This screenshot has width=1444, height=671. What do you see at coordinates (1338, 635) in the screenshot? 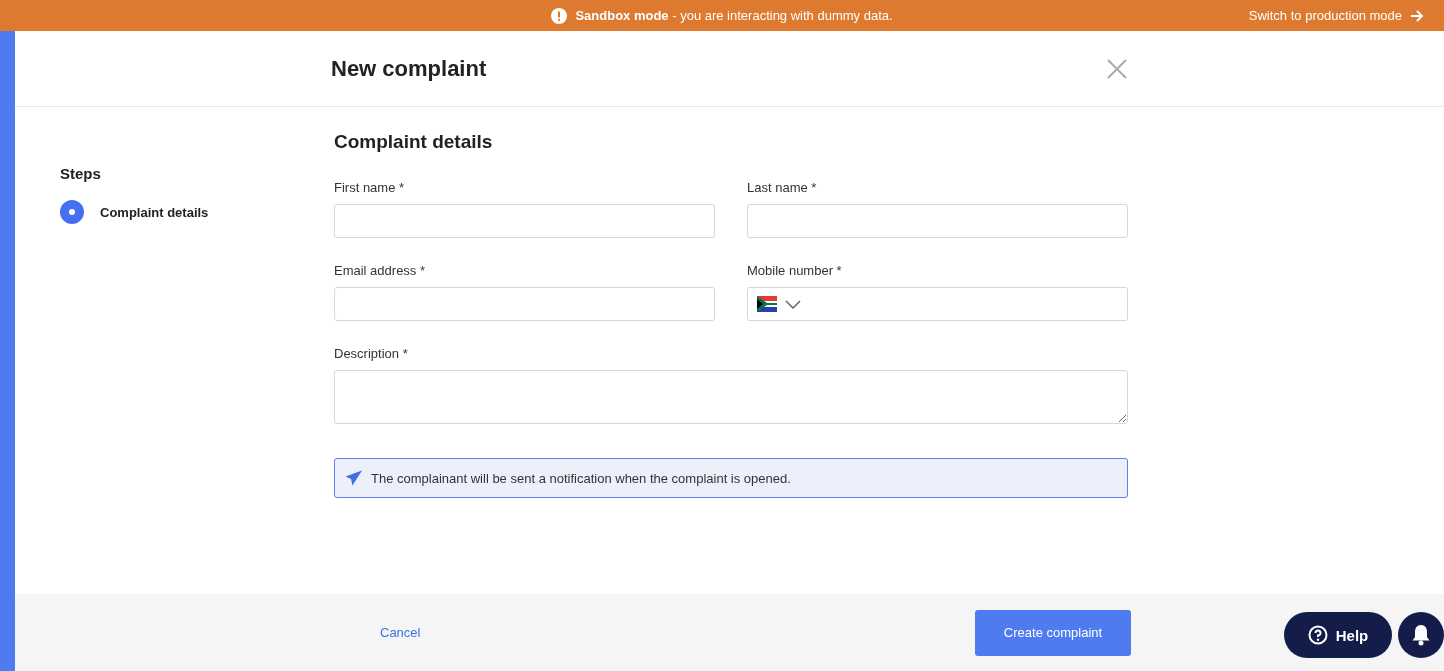
I see `help-button: Help` at bounding box center [1338, 635].